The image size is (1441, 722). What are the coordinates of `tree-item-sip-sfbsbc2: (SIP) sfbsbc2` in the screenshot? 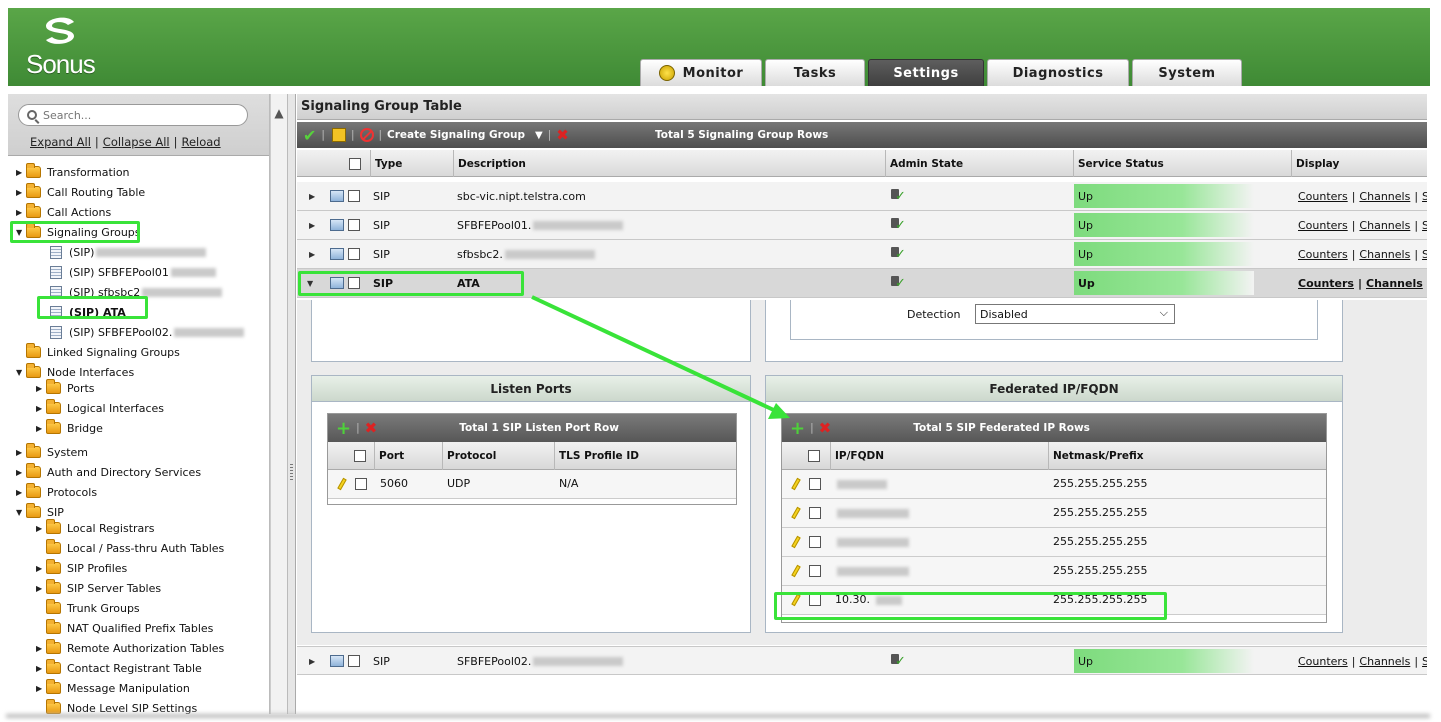 It's located at (136, 292).